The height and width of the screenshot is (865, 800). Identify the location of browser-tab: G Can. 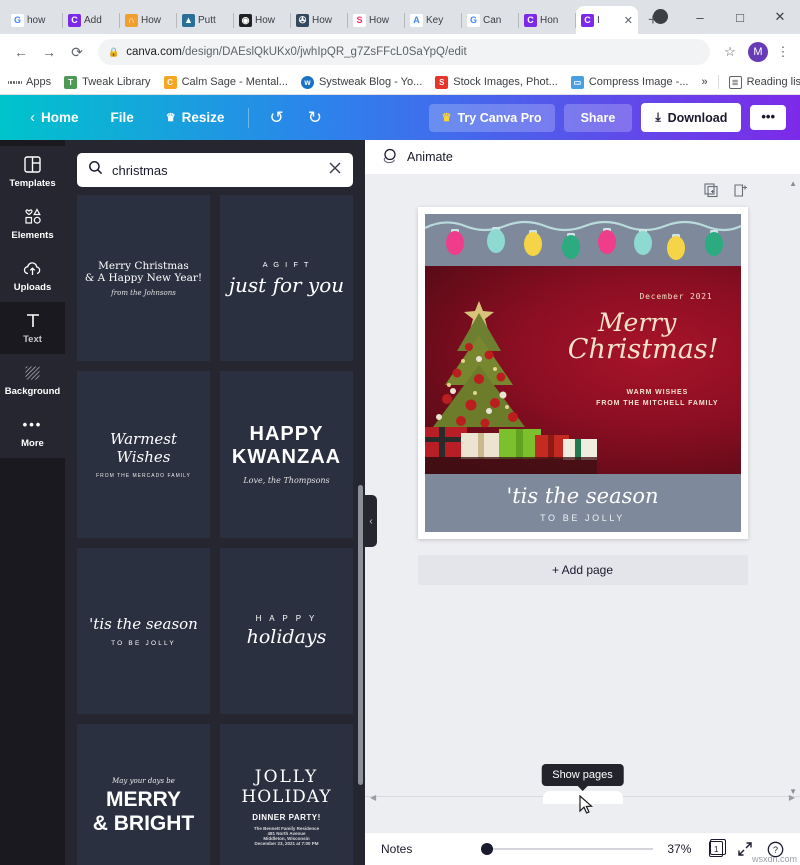
(490, 20).